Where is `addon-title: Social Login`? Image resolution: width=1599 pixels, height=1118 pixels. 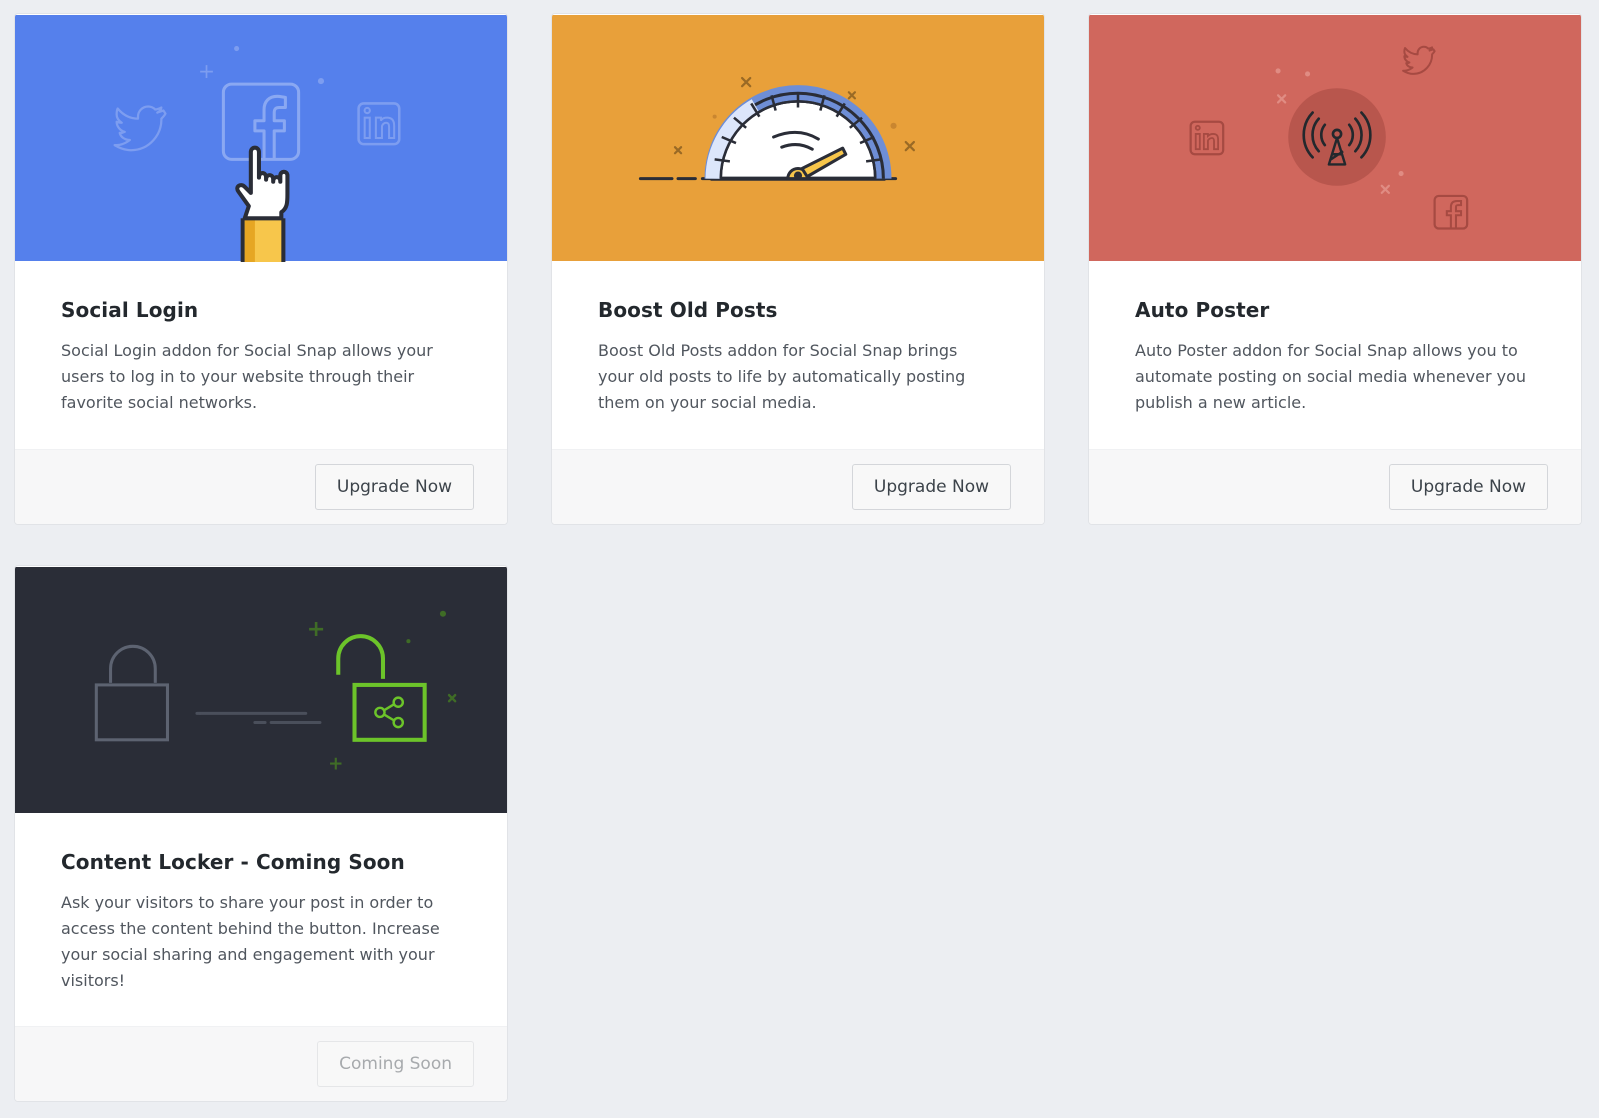 addon-title: Social Login is located at coordinates (130, 310).